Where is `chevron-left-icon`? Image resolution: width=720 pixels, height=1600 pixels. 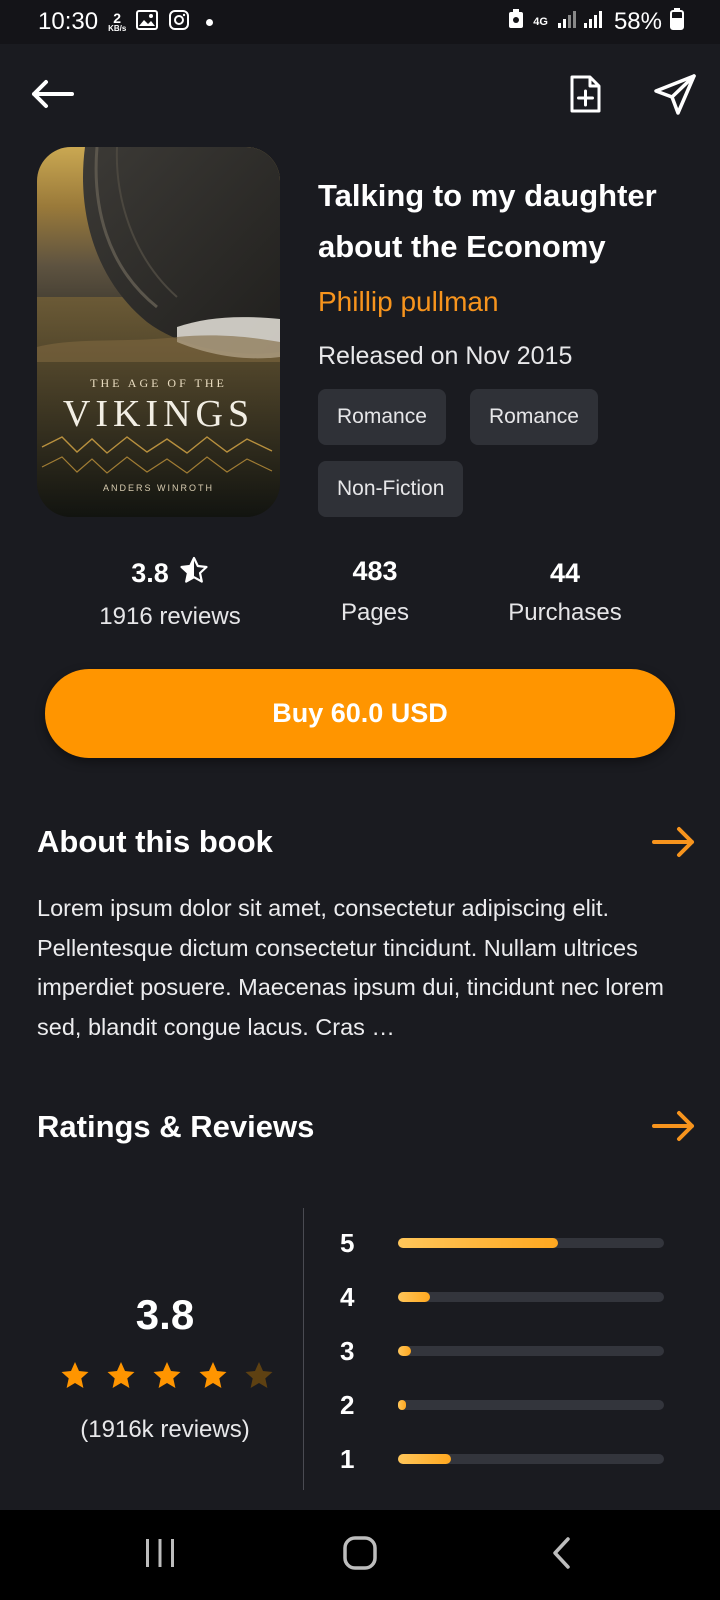
chevron-left-icon is located at coordinates (562, 1555).